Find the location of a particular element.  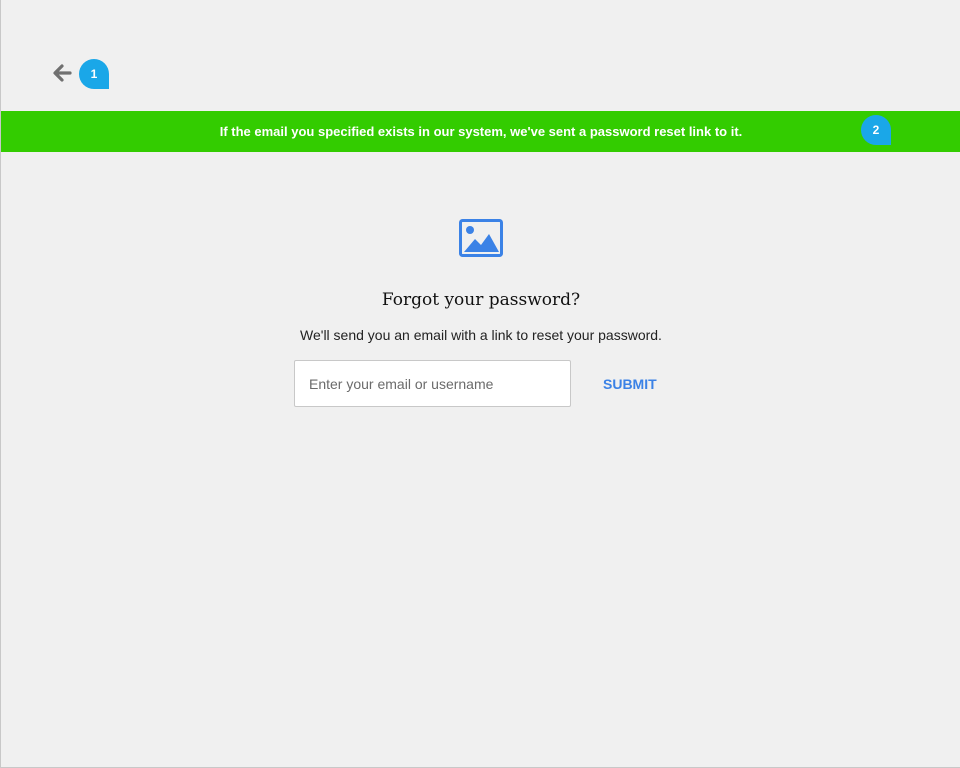

annotation-marker-label: 2 is located at coordinates (876, 130).